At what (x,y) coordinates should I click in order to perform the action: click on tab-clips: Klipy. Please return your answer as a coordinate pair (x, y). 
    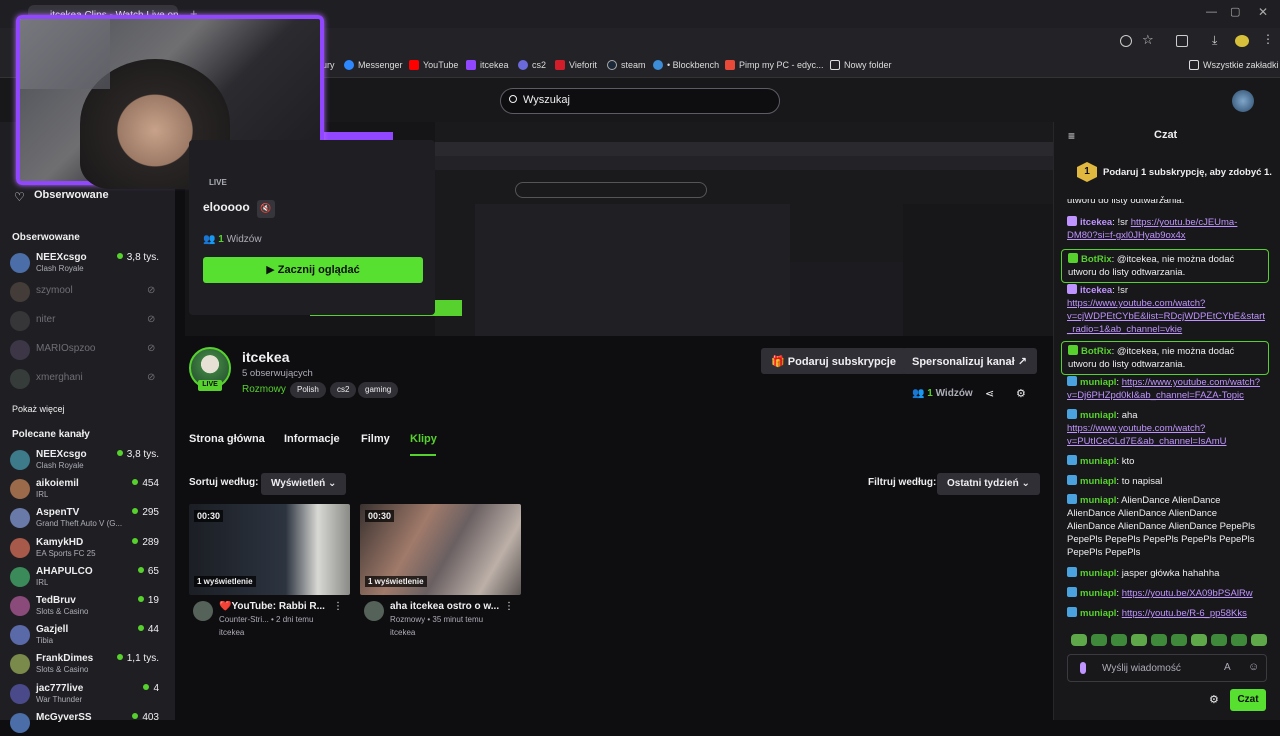
    Looking at the image, I should click on (423, 439).